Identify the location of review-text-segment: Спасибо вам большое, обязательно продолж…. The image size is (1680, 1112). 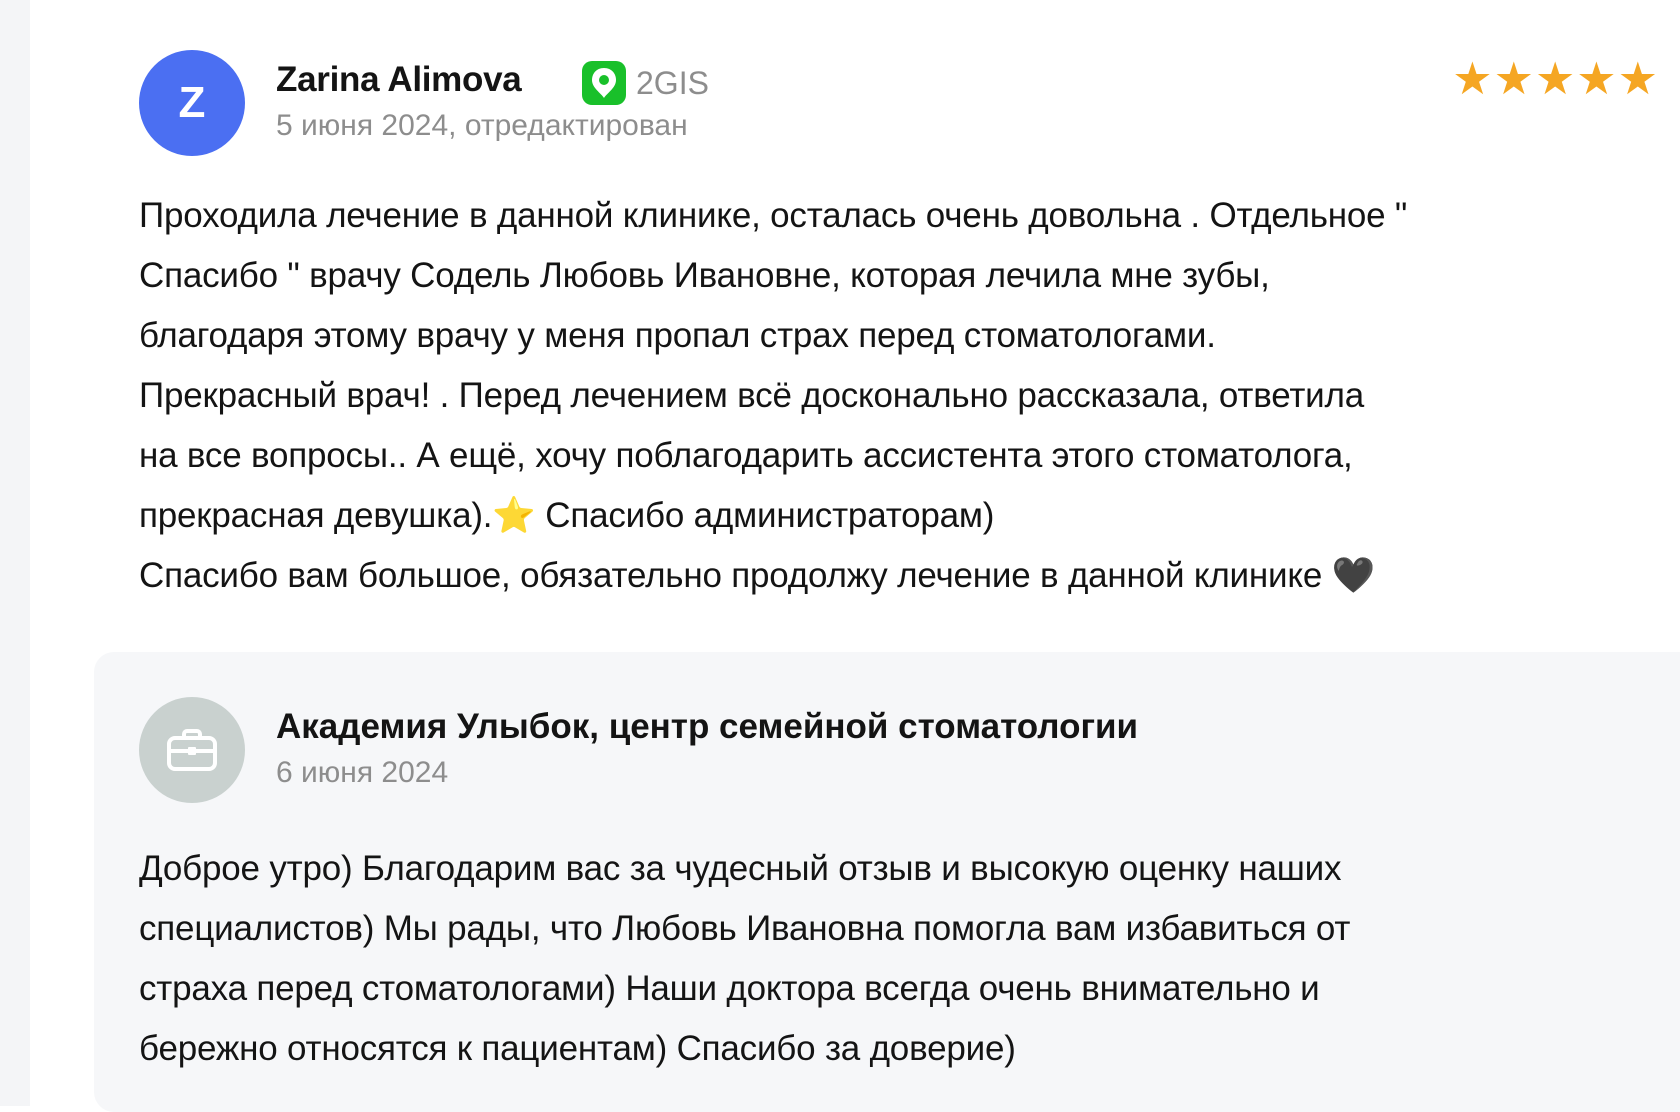
(735, 575).